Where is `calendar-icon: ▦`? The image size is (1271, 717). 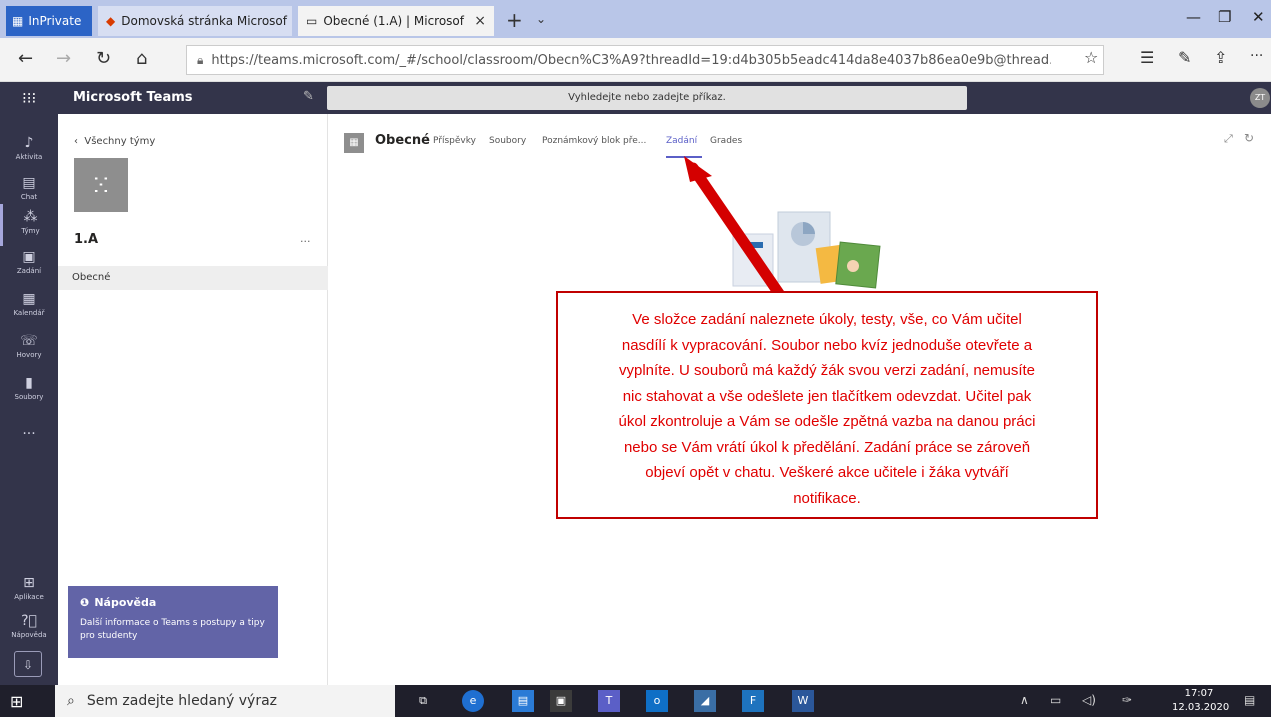
calendar-icon: ▦ is located at coordinates (29, 299).